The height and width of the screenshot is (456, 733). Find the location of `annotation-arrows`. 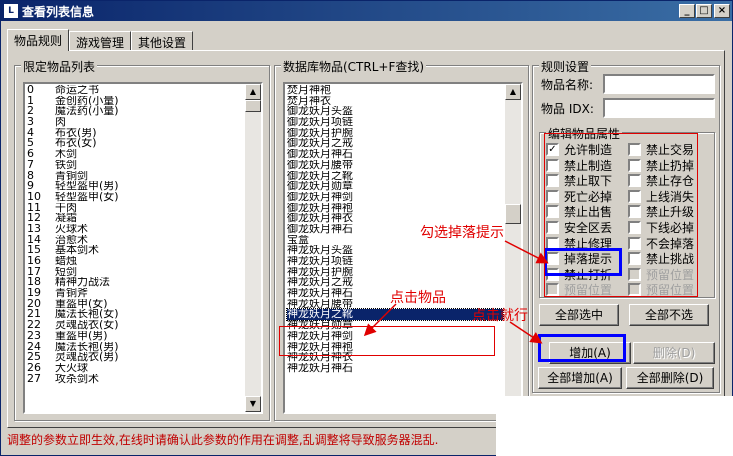

annotation-arrows is located at coordinates (456, 292).